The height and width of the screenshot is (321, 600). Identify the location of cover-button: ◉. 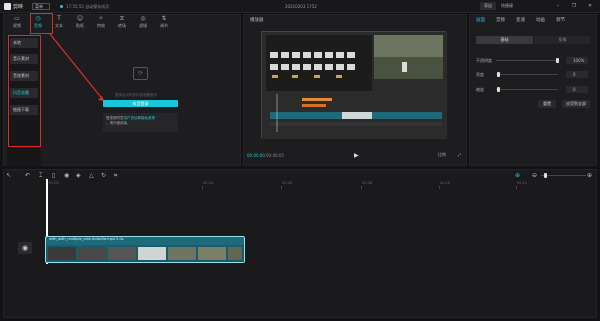
(25, 248).